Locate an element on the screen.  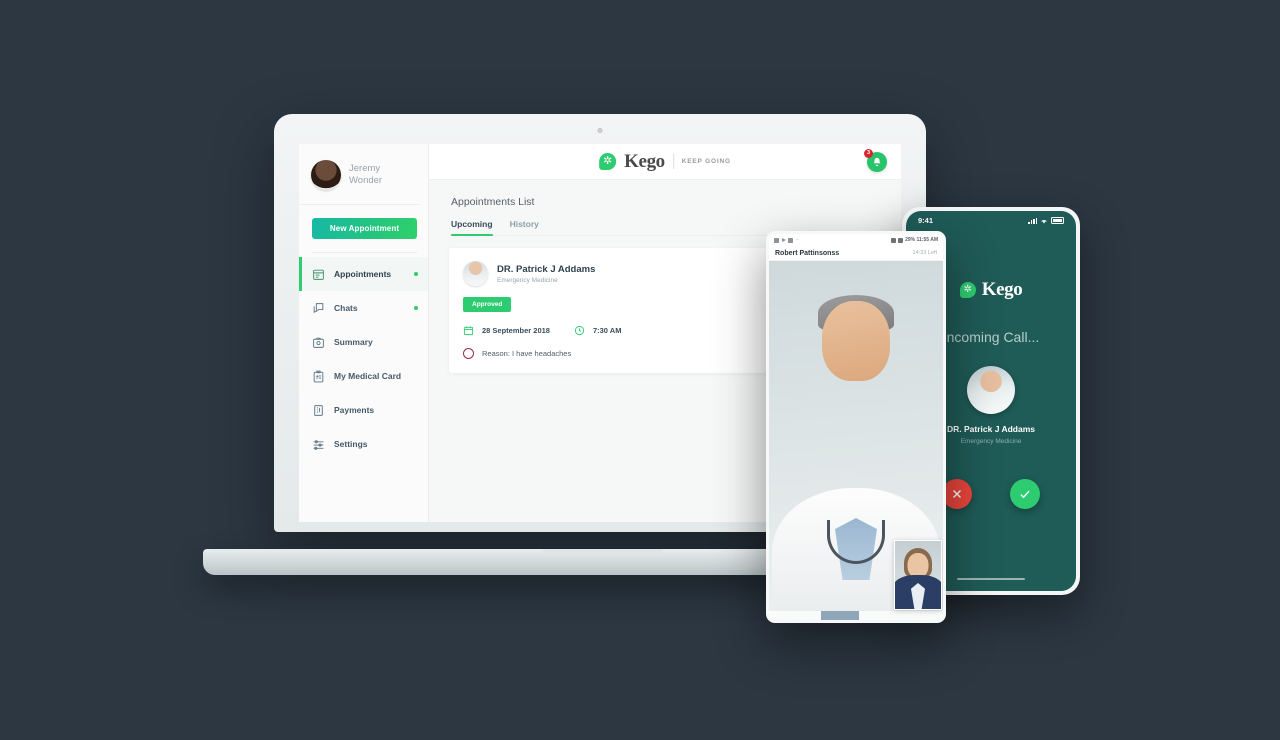
circle-icon is located at coordinates (468, 353).